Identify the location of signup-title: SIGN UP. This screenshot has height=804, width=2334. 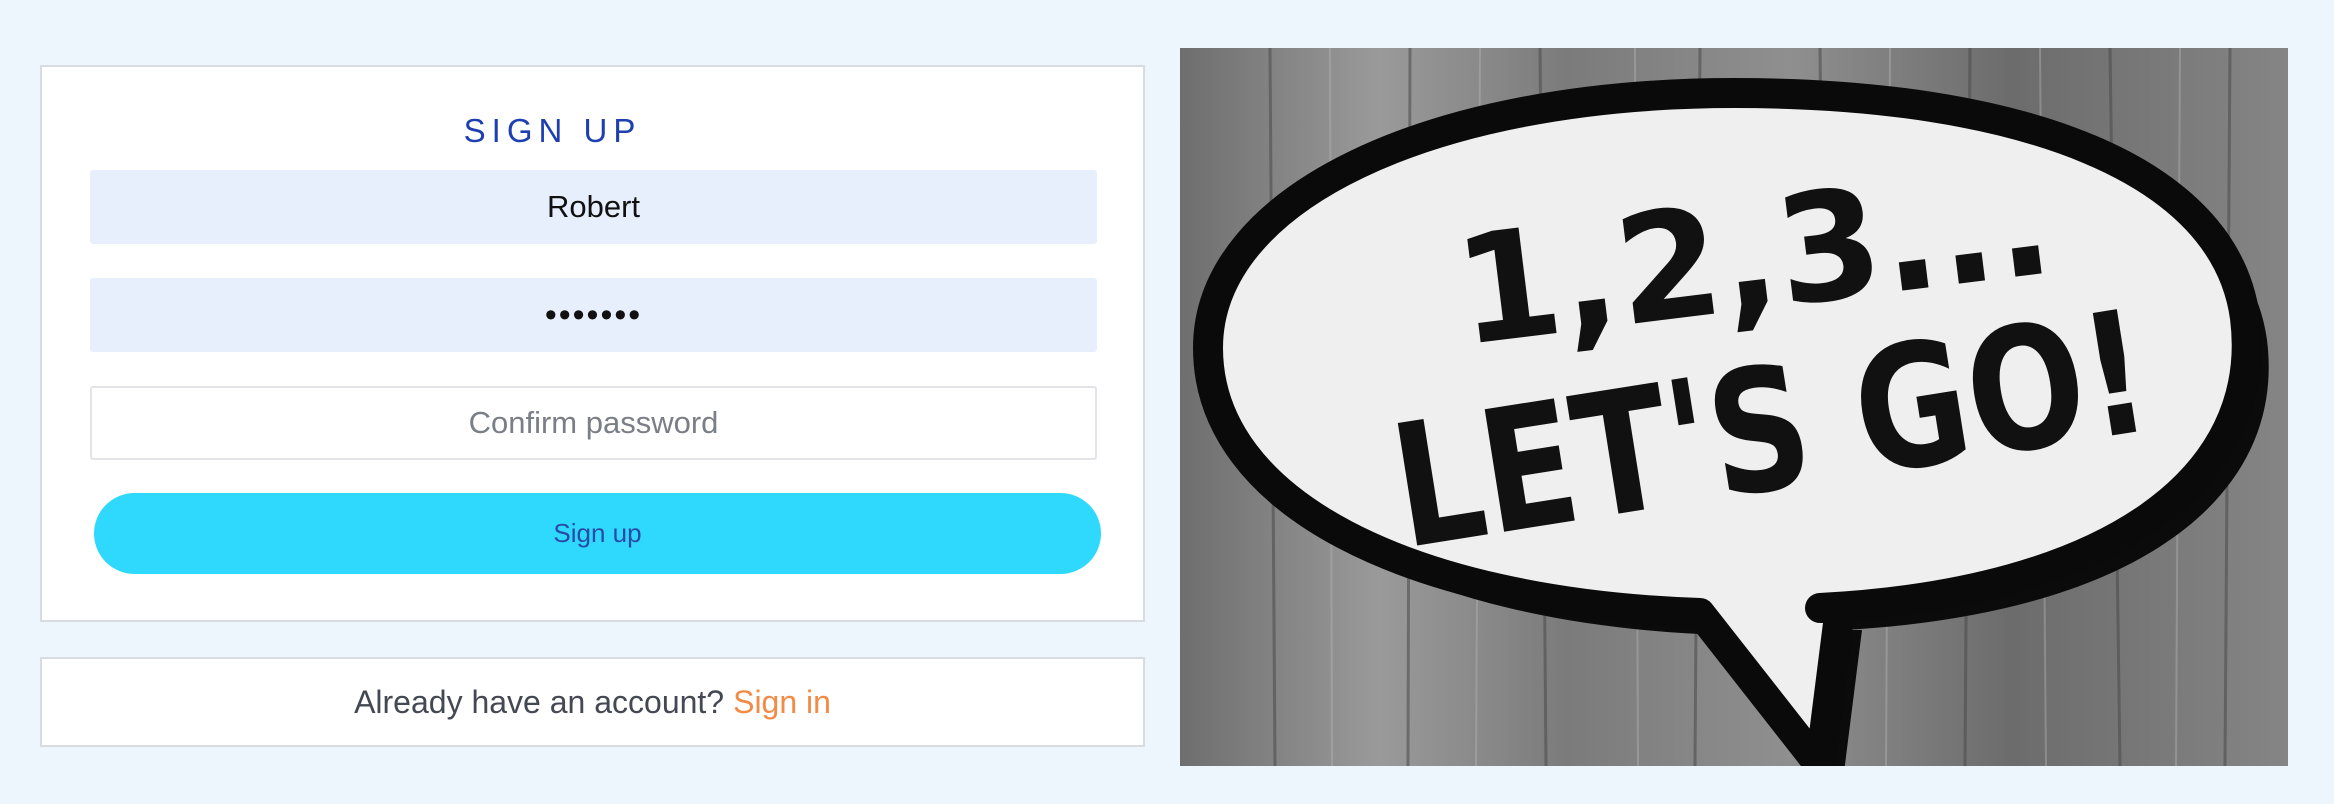
(552, 130).